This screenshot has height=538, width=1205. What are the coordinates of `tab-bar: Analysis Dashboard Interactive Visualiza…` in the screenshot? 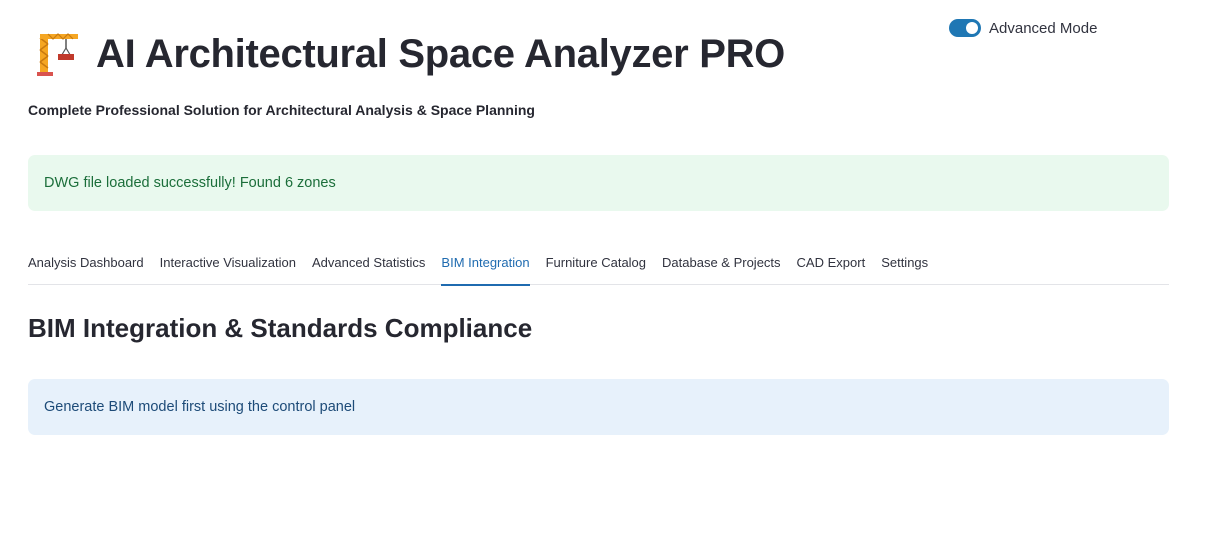 It's located at (598, 265).